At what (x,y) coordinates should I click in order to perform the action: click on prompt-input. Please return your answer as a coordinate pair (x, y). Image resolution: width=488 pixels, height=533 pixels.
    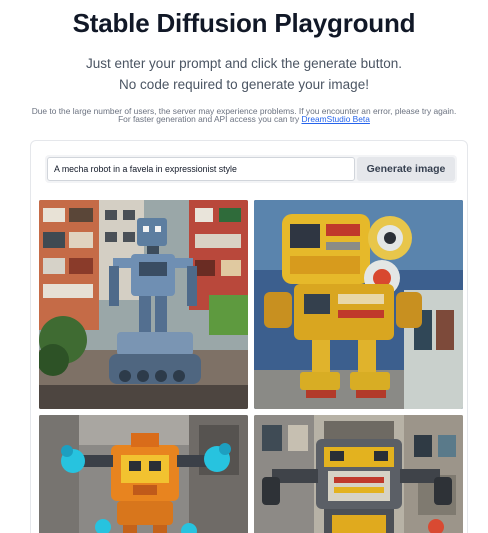
    Looking at the image, I should click on (201, 169).